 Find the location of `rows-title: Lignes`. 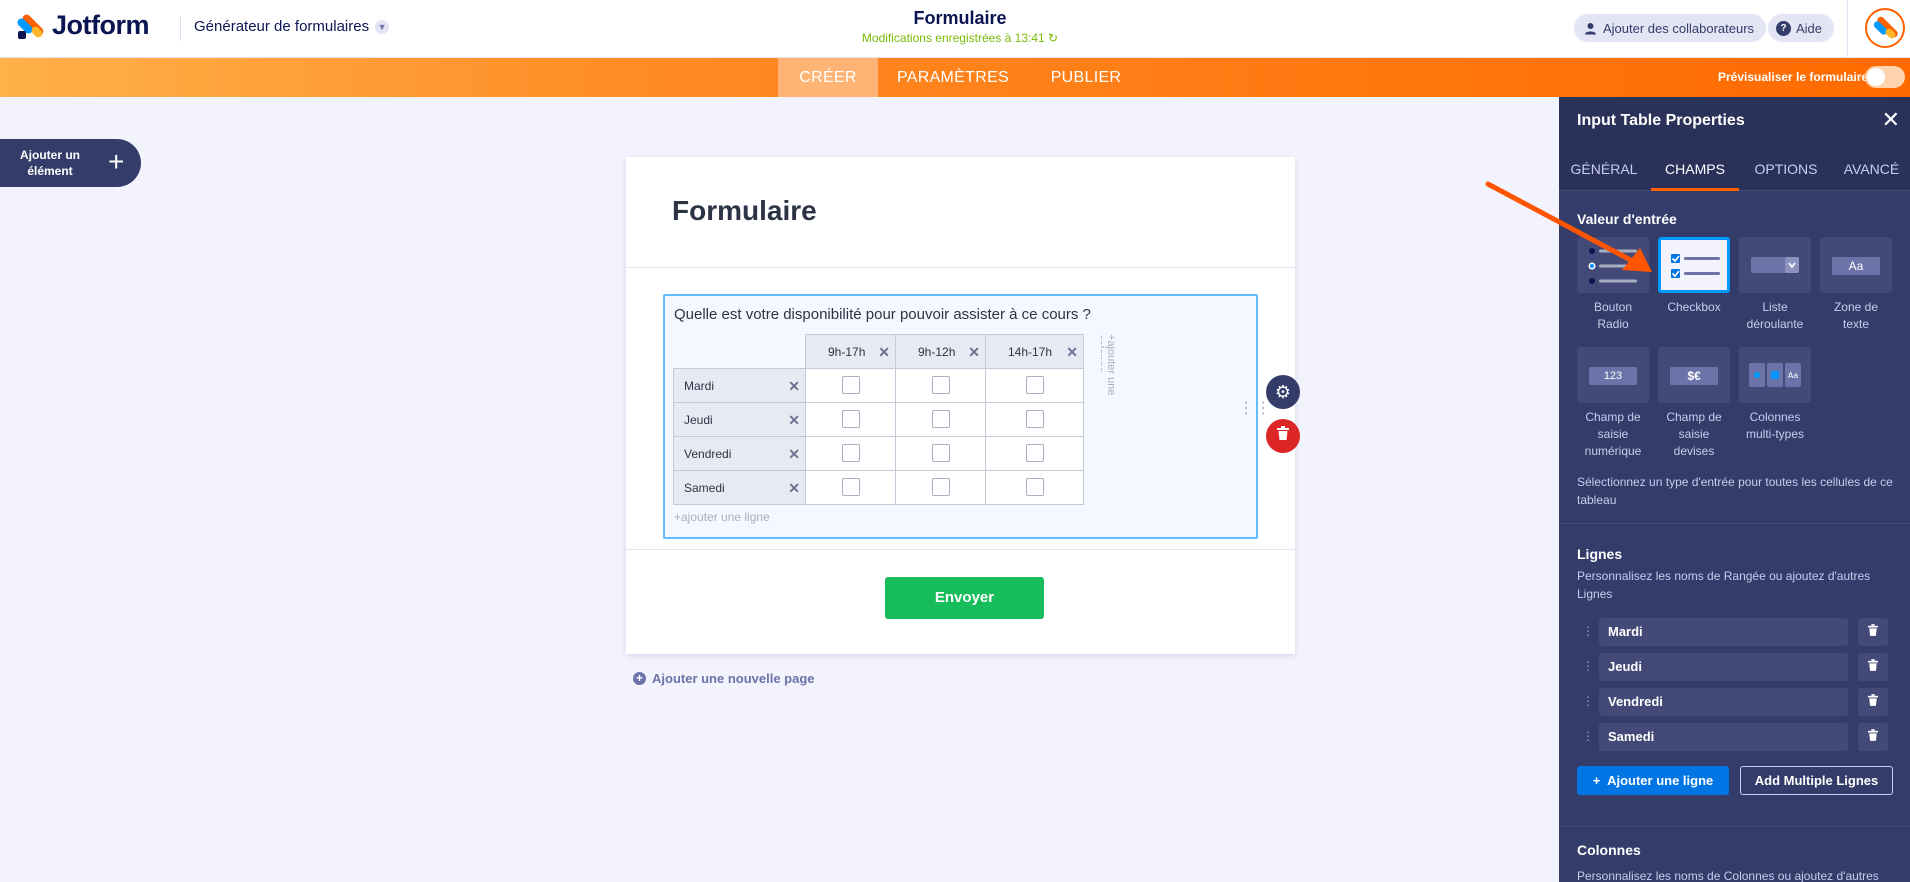

rows-title: Lignes is located at coordinates (1600, 554).